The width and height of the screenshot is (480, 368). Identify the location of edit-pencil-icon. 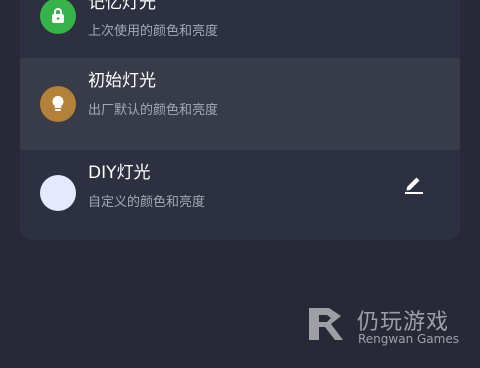
(414, 183).